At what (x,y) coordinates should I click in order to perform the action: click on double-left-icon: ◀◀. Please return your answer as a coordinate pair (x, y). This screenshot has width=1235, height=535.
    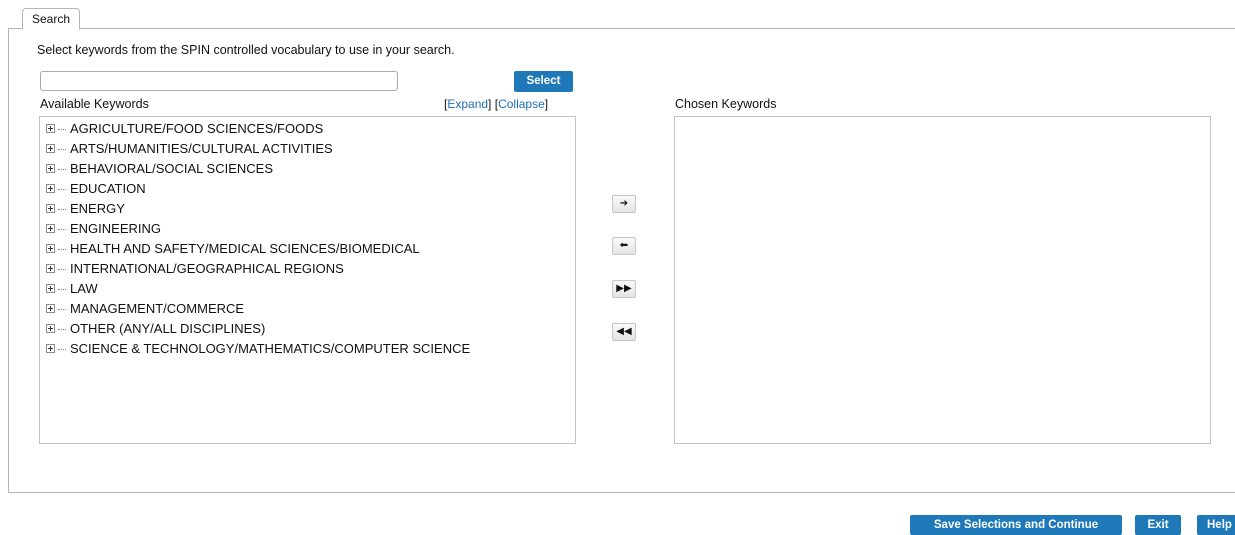
    Looking at the image, I should click on (624, 331).